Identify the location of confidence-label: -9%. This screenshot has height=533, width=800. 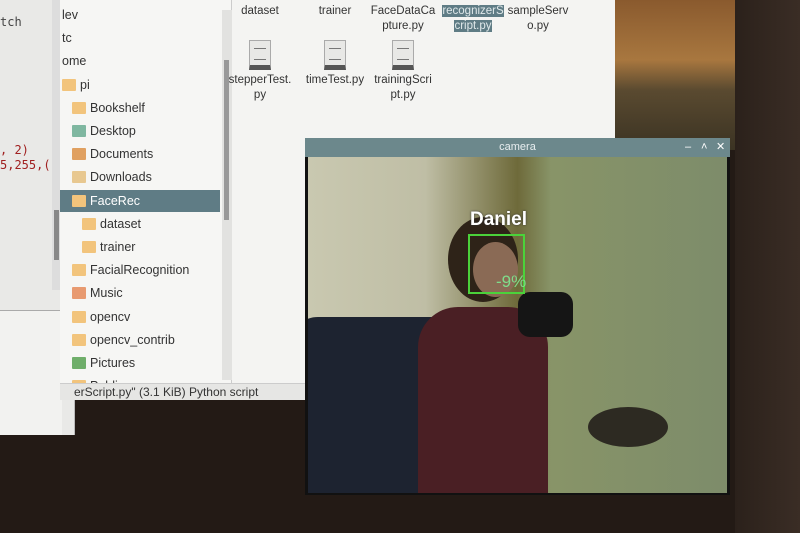
(511, 281).